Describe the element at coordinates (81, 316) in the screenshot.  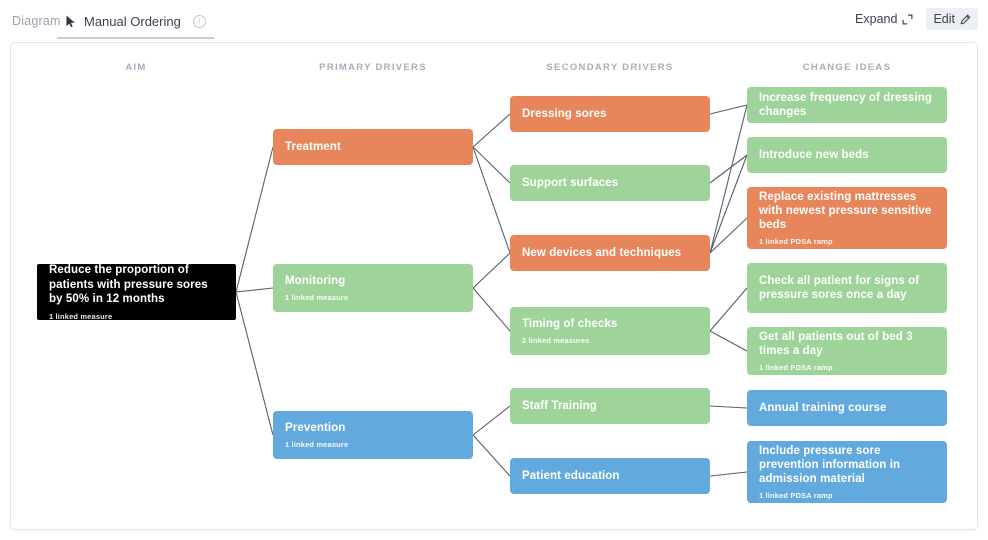
I see `aim-linked-measures: 1 linked measure` at that location.